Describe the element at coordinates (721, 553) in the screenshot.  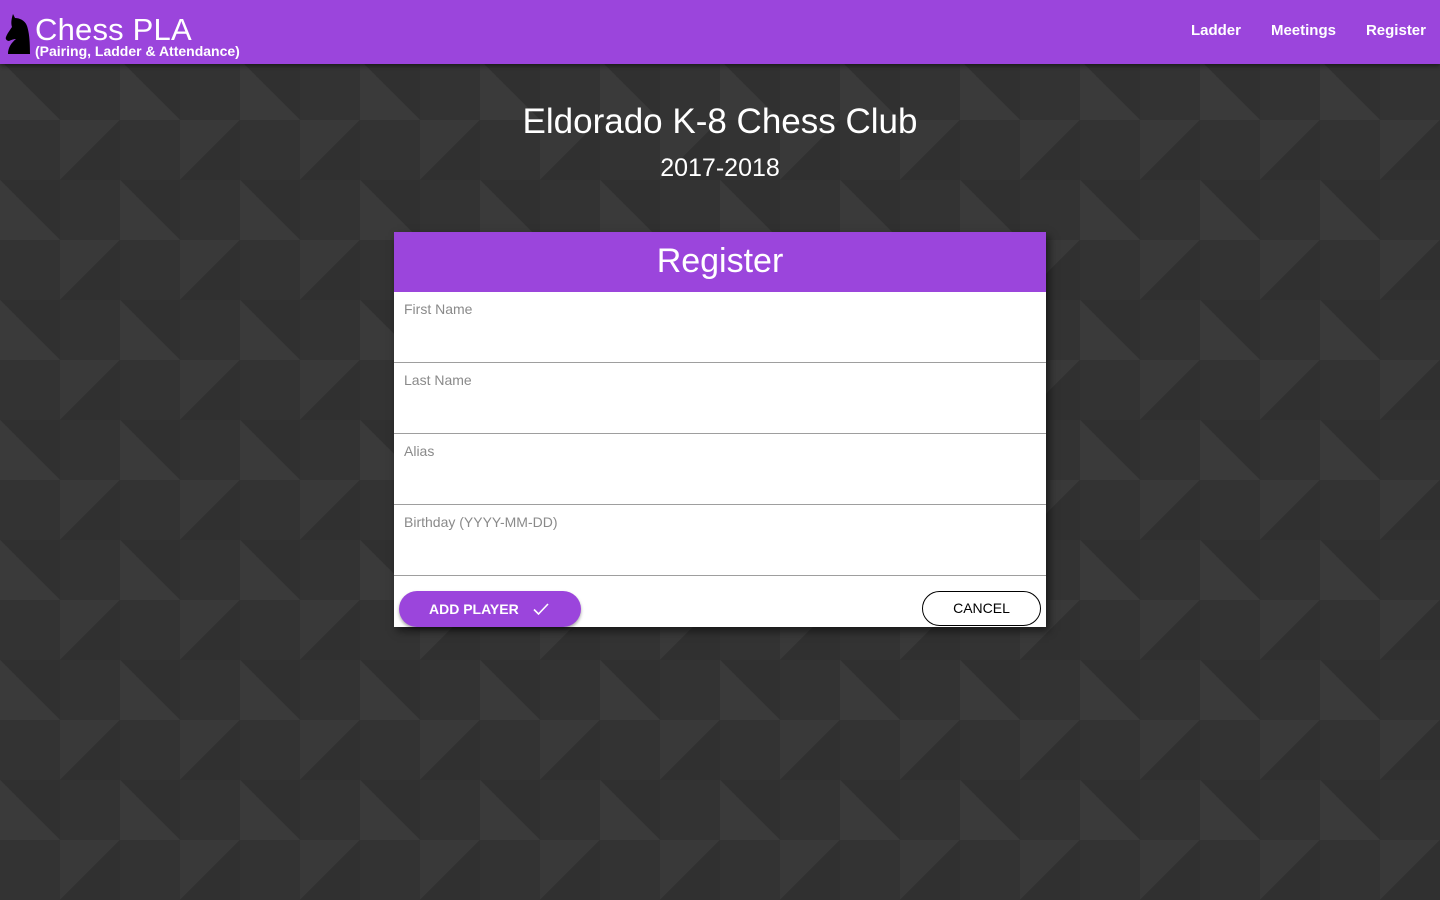
I see `birthday-input` at that location.